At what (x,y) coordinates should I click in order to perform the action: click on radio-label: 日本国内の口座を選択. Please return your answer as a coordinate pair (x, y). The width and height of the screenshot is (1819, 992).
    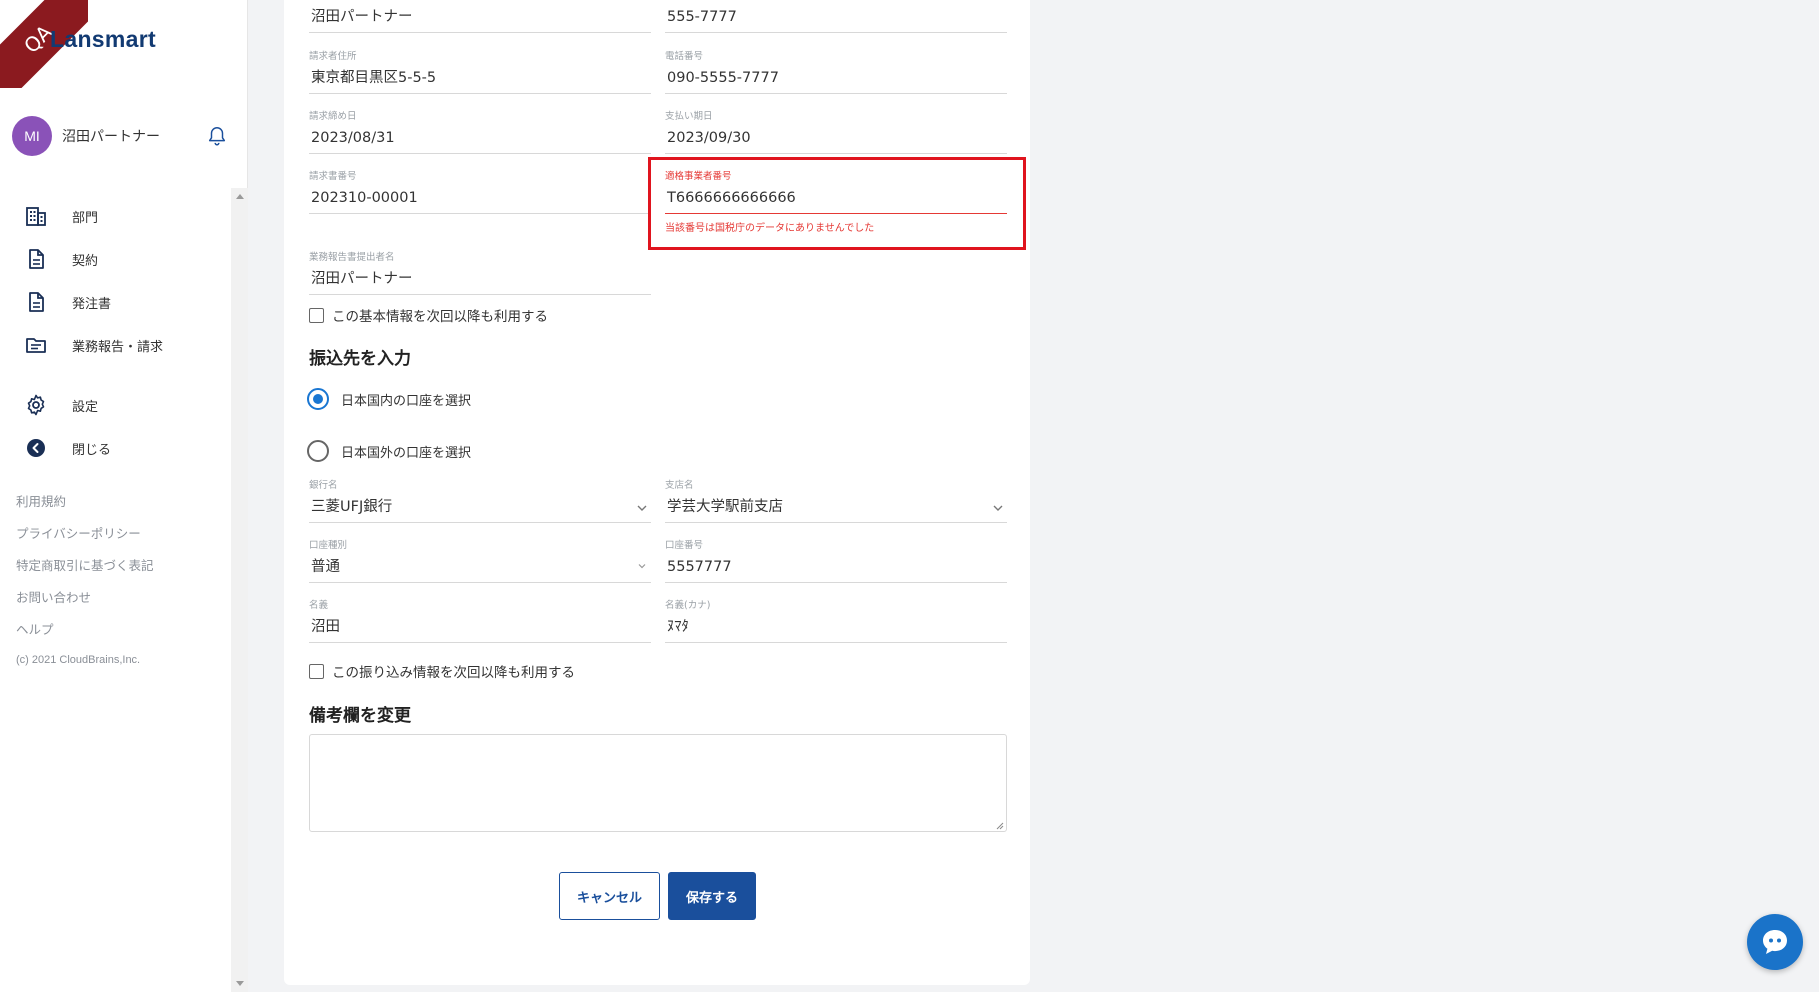
    Looking at the image, I should click on (406, 401).